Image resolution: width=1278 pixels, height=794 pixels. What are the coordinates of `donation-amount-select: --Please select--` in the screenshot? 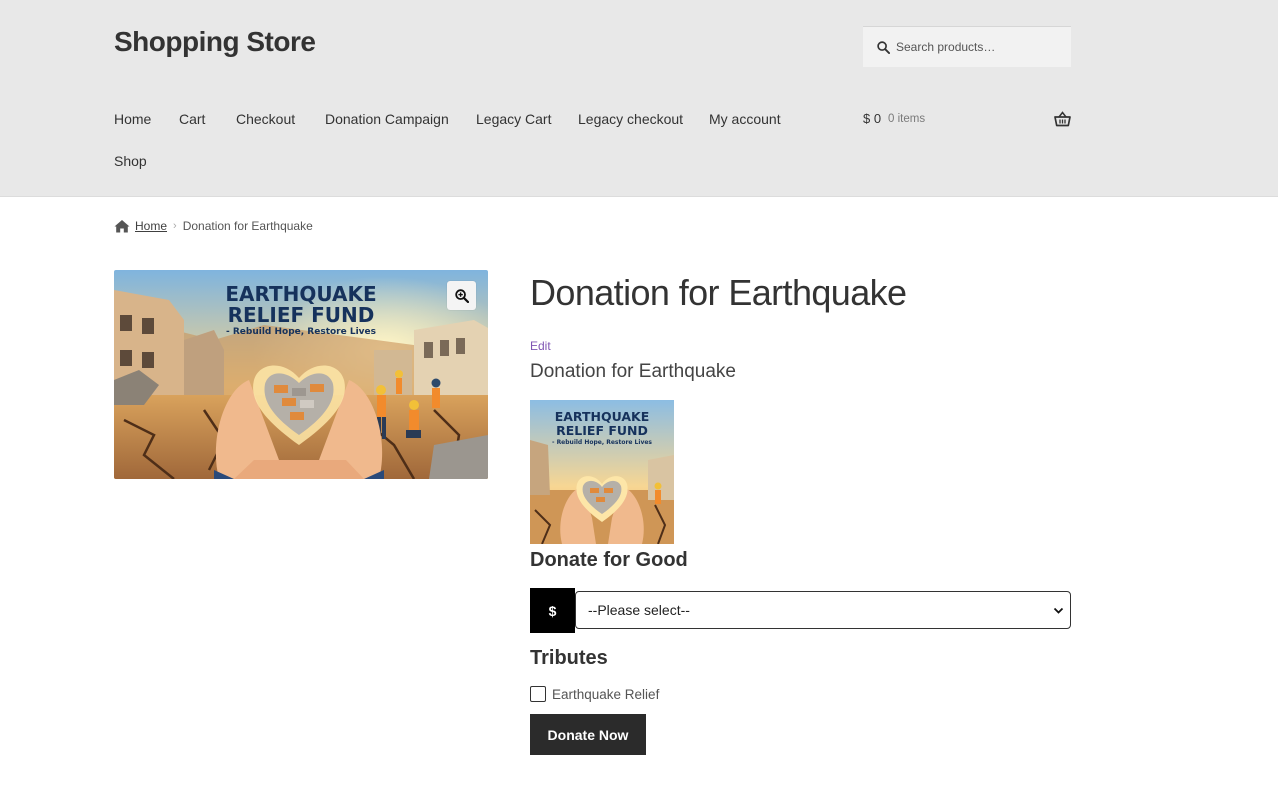 It's located at (823, 610).